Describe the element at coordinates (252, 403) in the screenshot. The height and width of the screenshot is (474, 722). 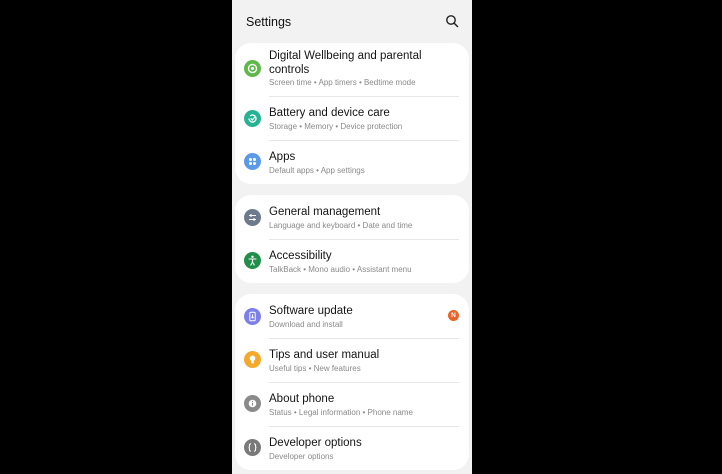
I see `info-icon` at that location.